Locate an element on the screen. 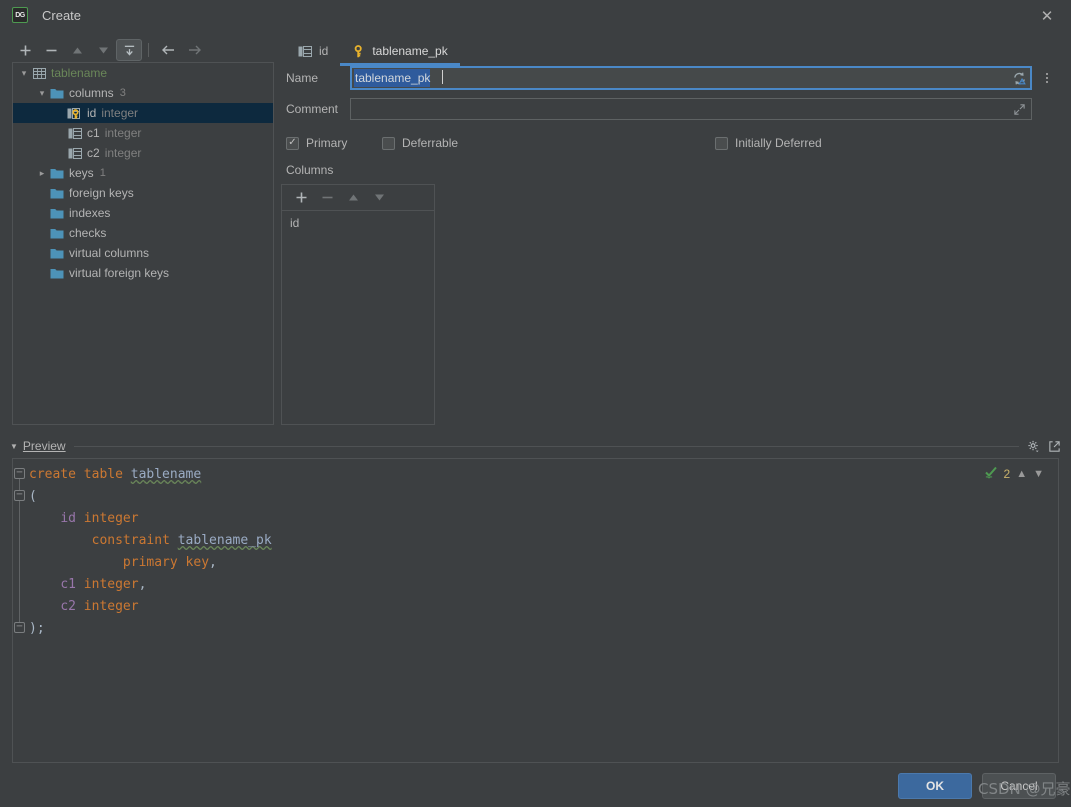  sql-identifier-tablename: tablename is located at coordinates (166, 474).